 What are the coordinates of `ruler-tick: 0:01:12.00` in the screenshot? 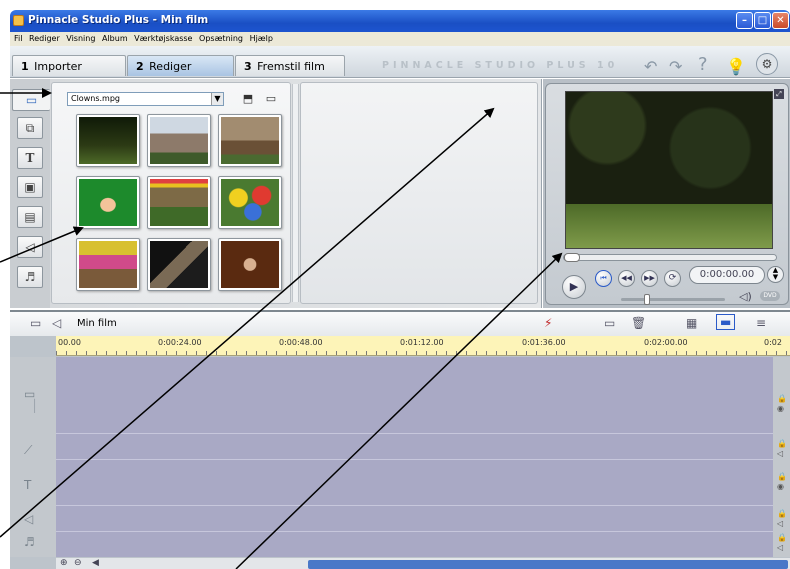 It's located at (422, 342).